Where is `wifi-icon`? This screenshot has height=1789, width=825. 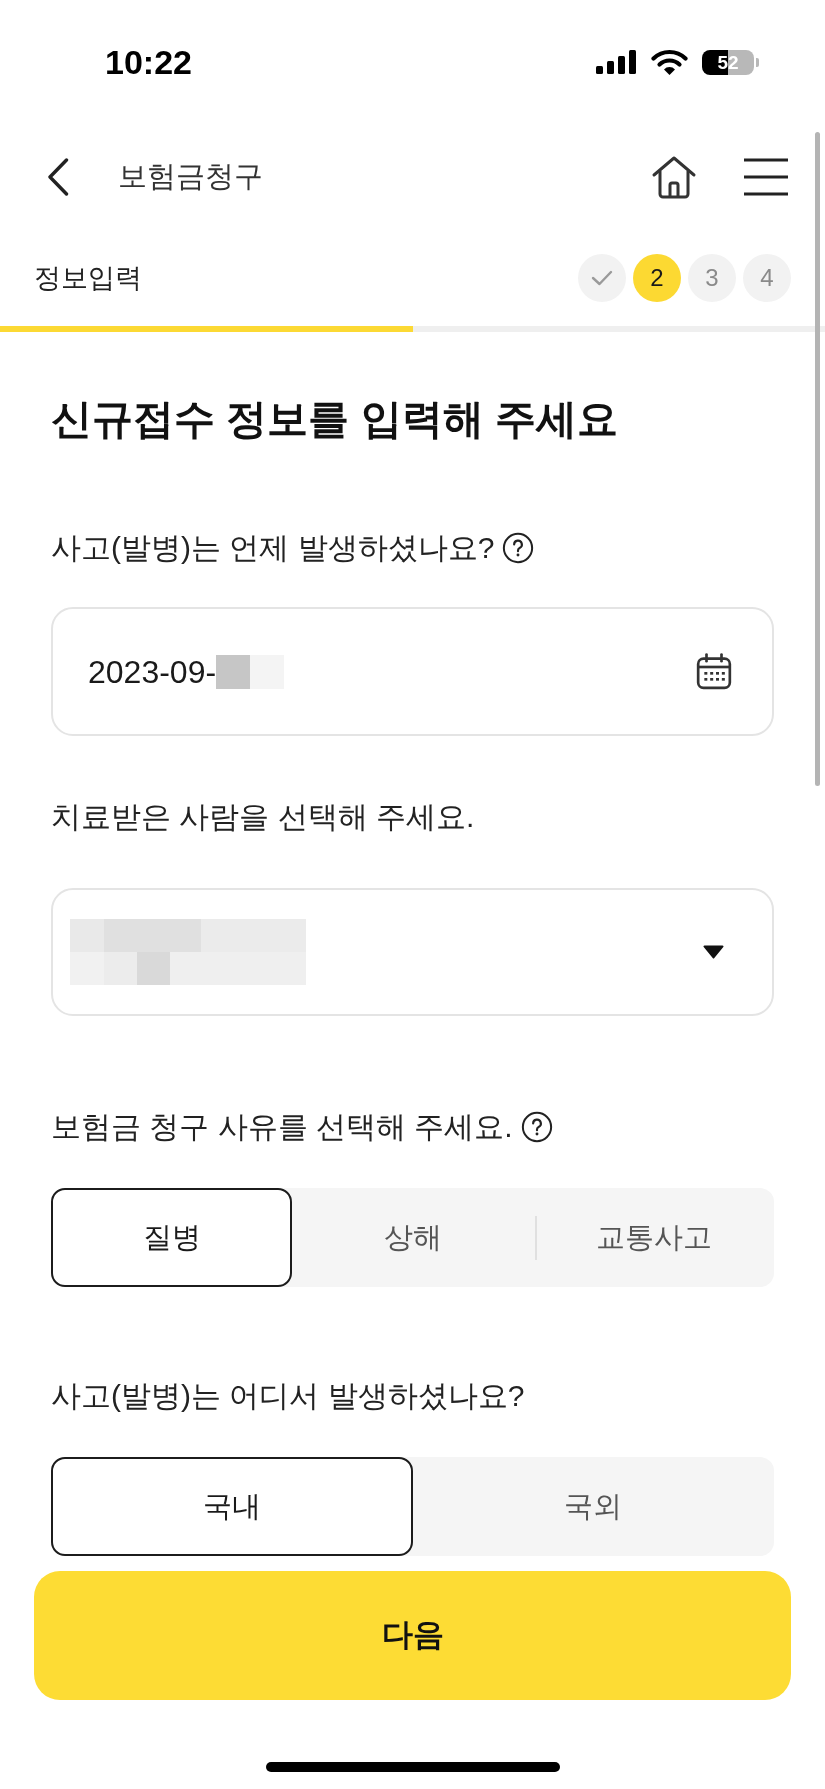 wifi-icon is located at coordinates (669, 62).